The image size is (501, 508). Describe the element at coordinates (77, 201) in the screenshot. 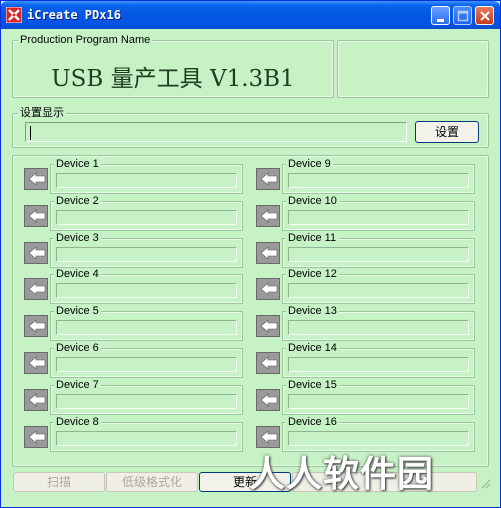

I see `device-label: Device 2` at that location.